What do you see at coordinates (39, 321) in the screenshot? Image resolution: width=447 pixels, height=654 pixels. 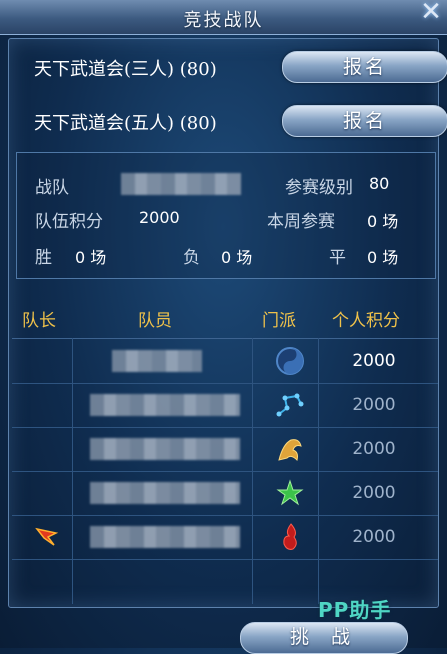 I see `header-captain: 队长` at bounding box center [39, 321].